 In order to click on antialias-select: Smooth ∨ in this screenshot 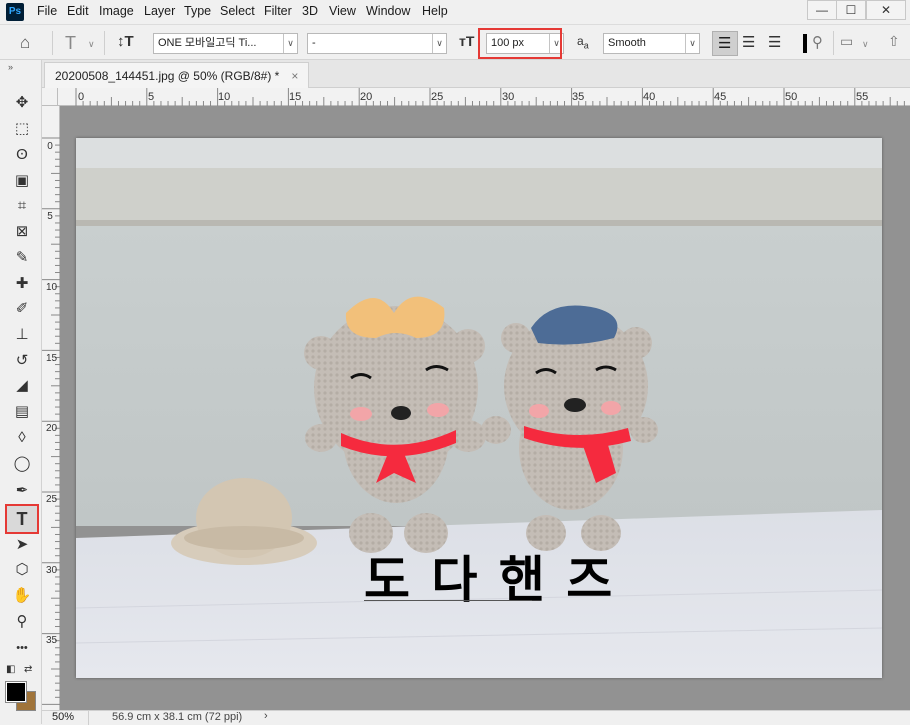, I will do `click(651, 43)`.